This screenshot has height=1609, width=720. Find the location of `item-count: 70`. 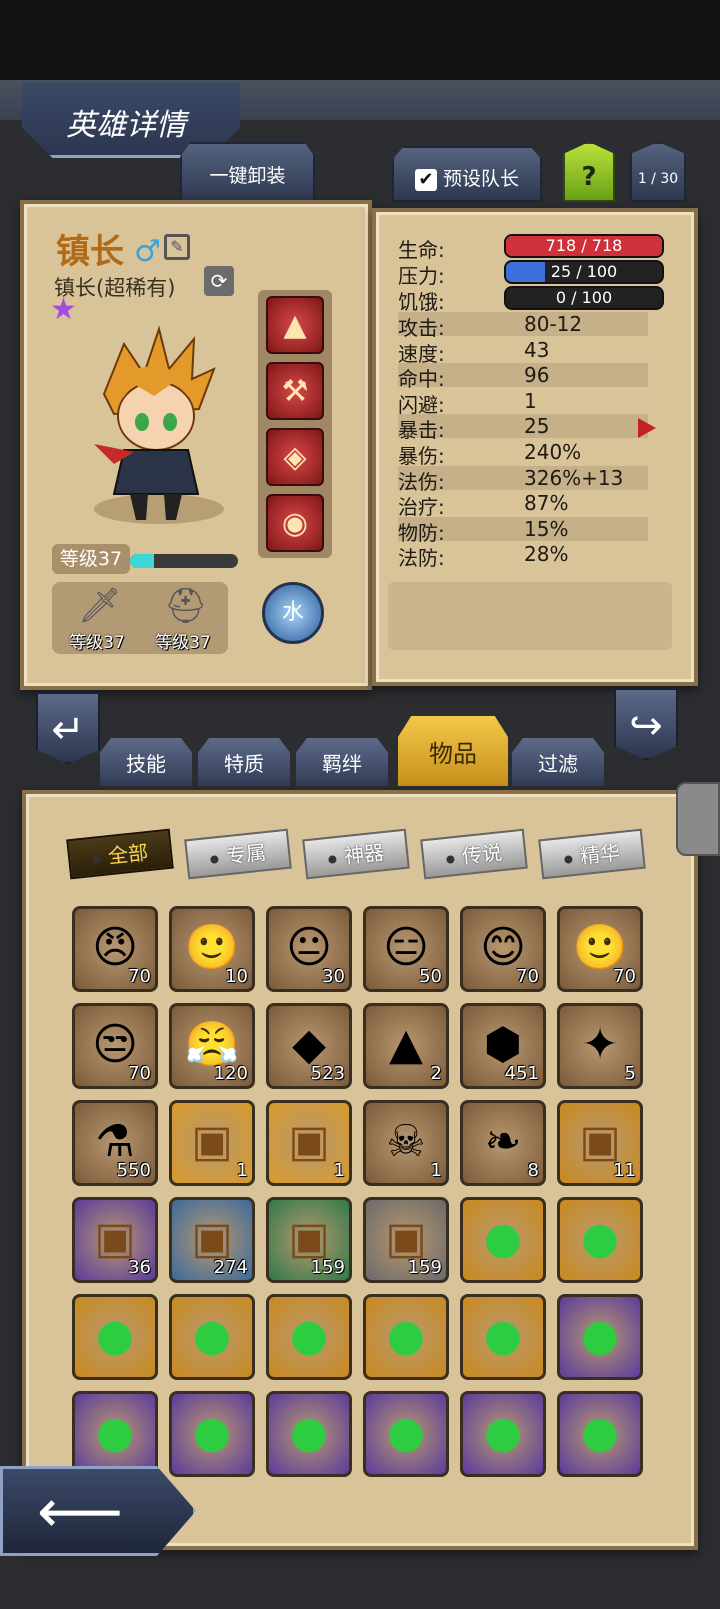

item-count: 70 is located at coordinates (139, 976).